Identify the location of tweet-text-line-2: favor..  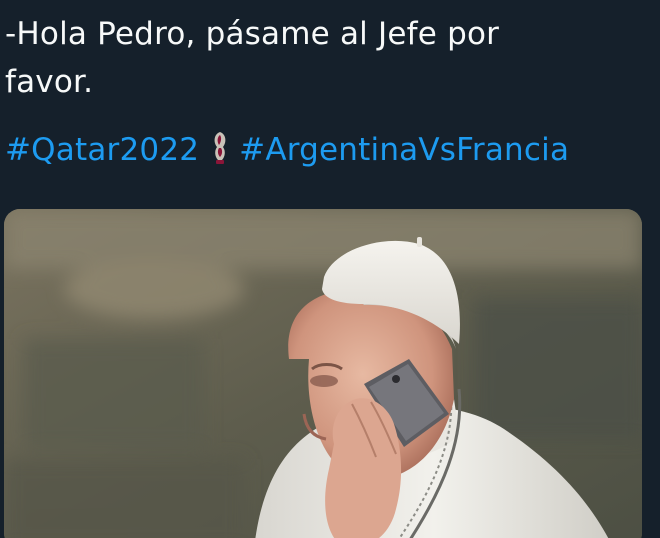
(49, 82).